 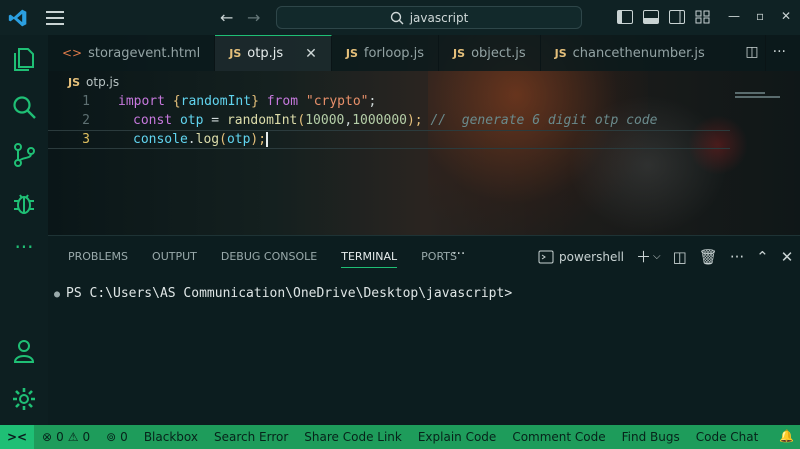 What do you see at coordinates (24, 230) in the screenshot?
I see `activity-bar: ···` at bounding box center [24, 230].